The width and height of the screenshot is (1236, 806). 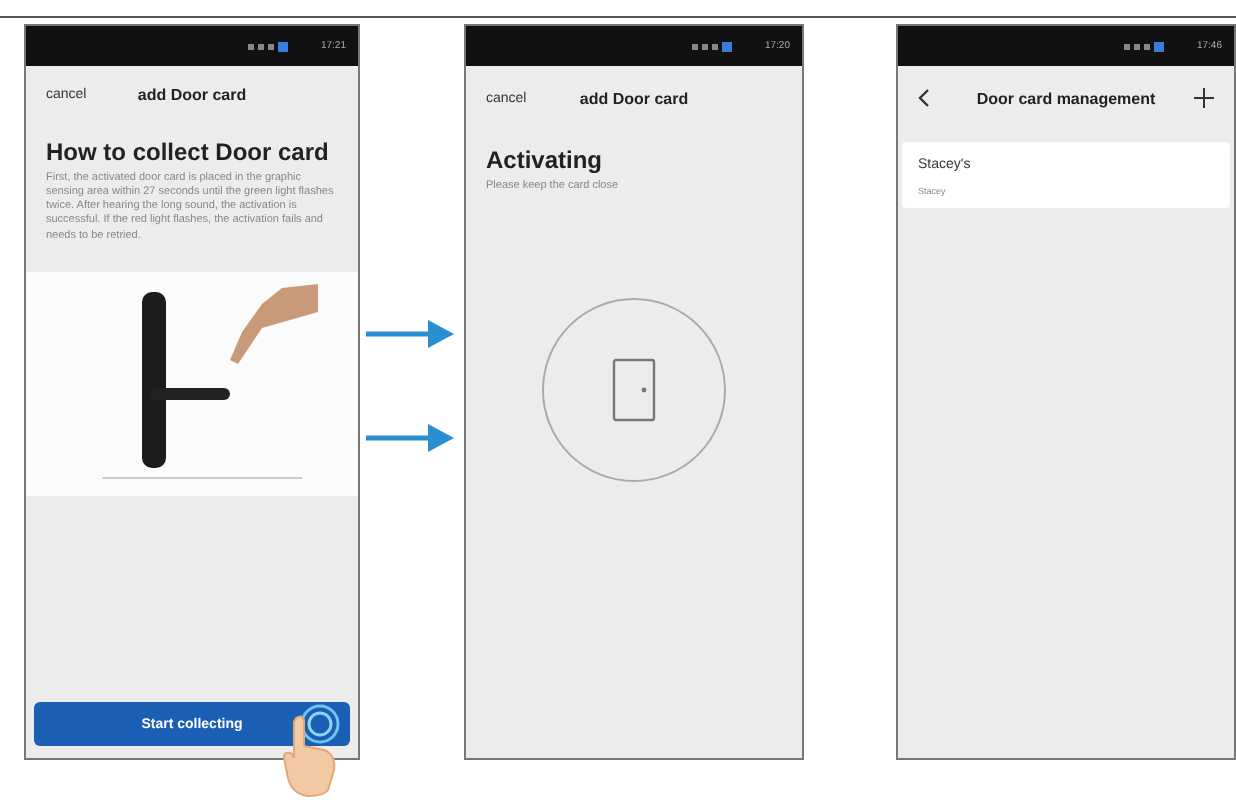 What do you see at coordinates (1204, 98) in the screenshot?
I see `add-icon` at bounding box center [1204, 98].